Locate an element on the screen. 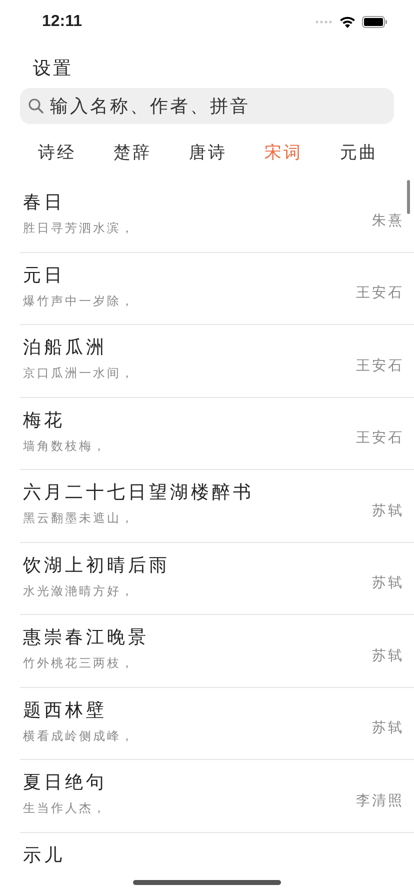 The height and width of the screenshot is (896, 414). poem-title: 梅花 is located at coordinates (65, 420).